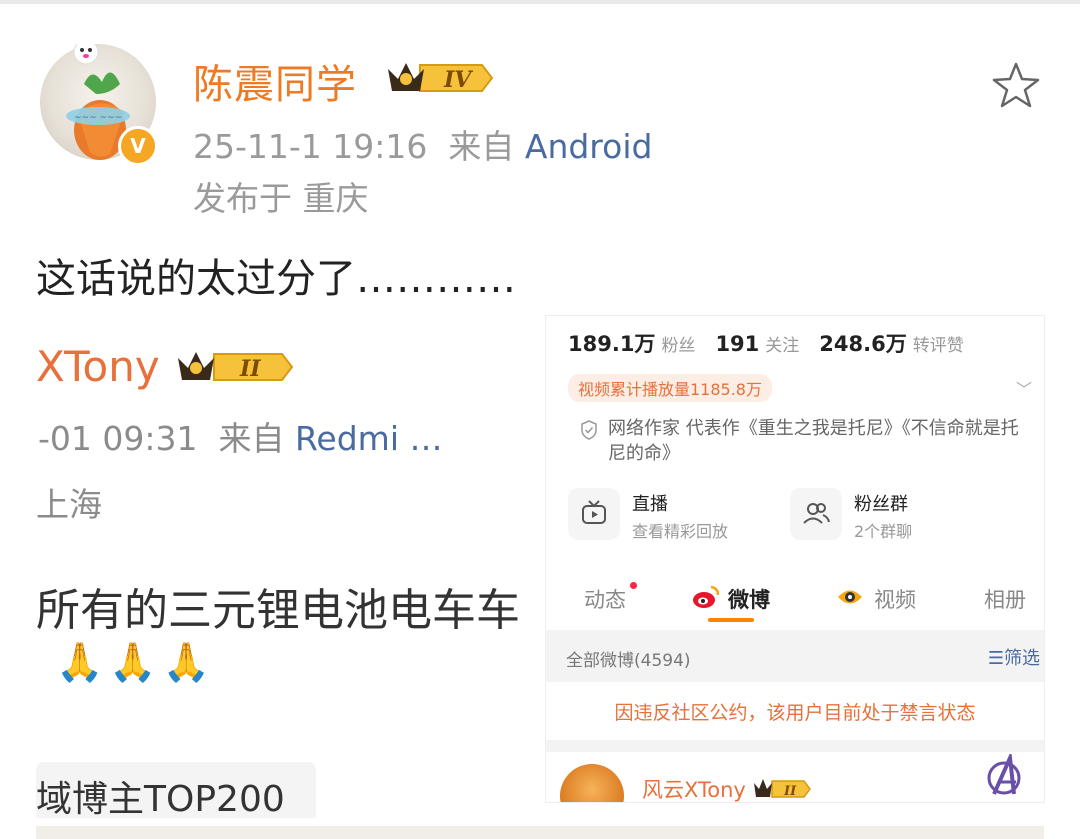  Describe the element at coordinates (881, 504) in the screenshot. I see `fans-group-title: 粉丝群` at that location.